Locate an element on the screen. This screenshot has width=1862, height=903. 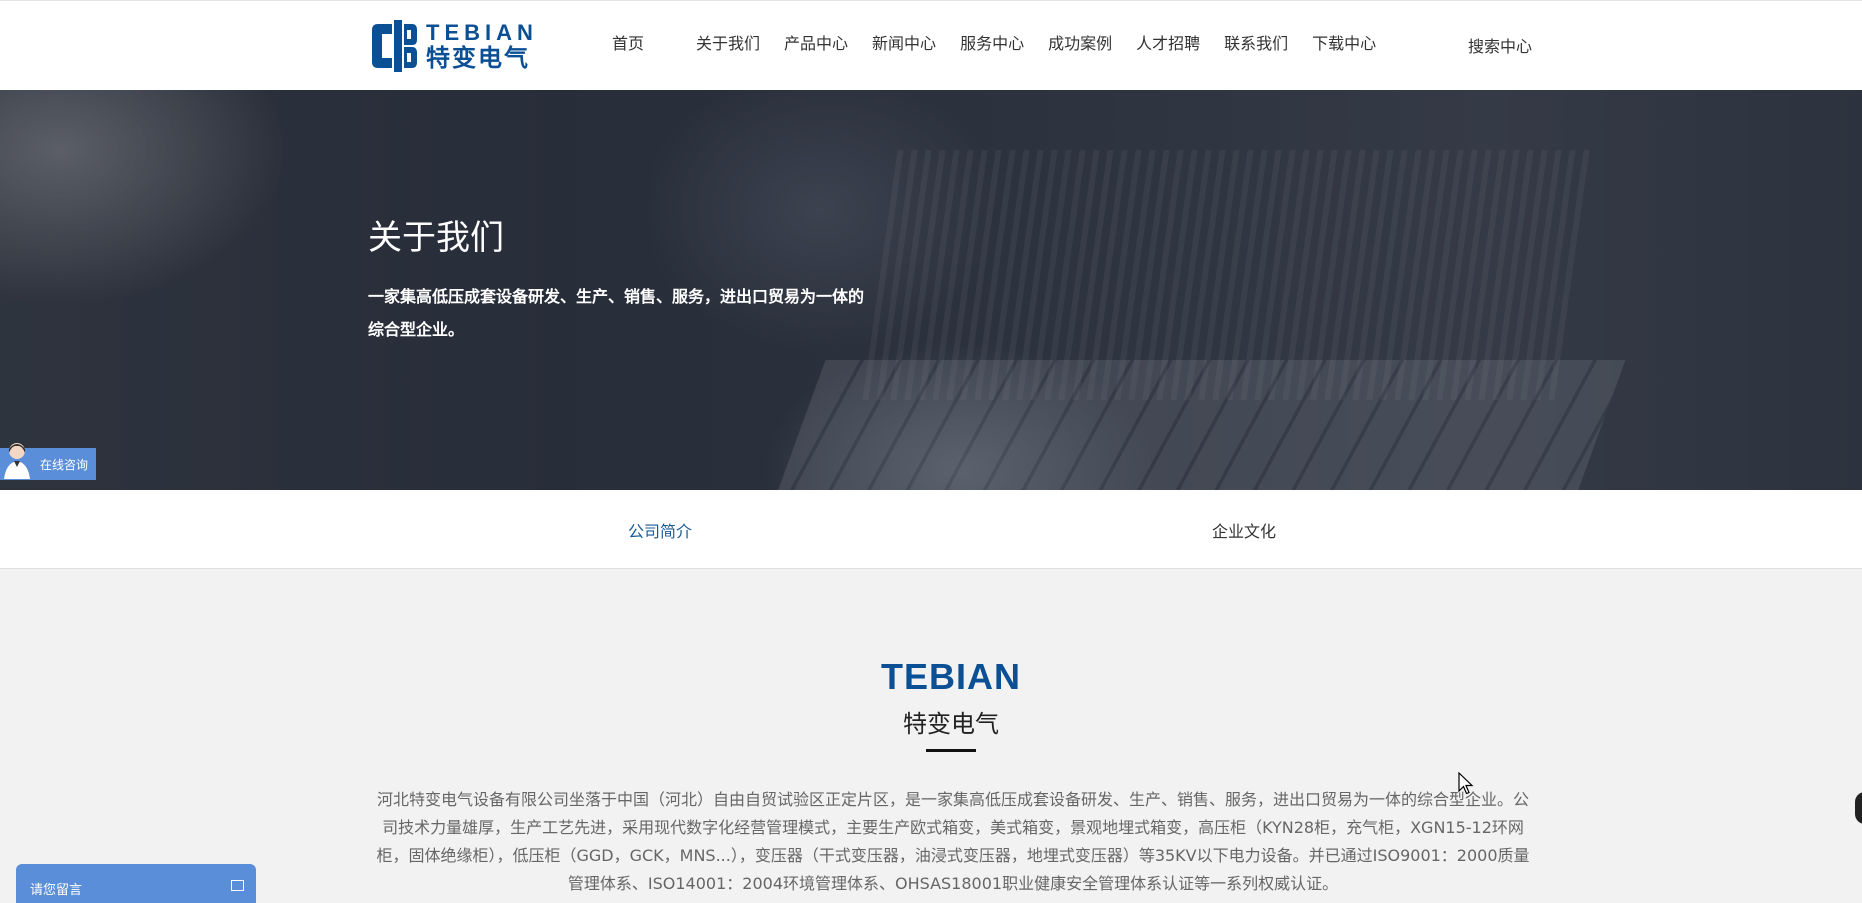
nav-item-cases: 成功案例 is located at coordinates (1080, 44).